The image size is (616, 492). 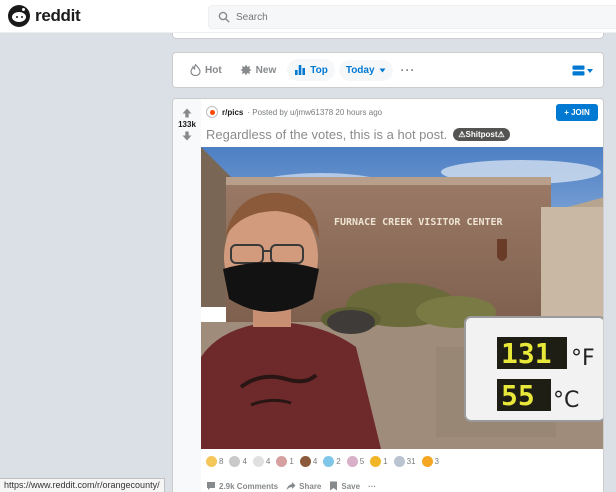 What do you see at coordinates (187, 113) in the screenshot?
I see `upvote-icon` at bounding box center [187, 113].